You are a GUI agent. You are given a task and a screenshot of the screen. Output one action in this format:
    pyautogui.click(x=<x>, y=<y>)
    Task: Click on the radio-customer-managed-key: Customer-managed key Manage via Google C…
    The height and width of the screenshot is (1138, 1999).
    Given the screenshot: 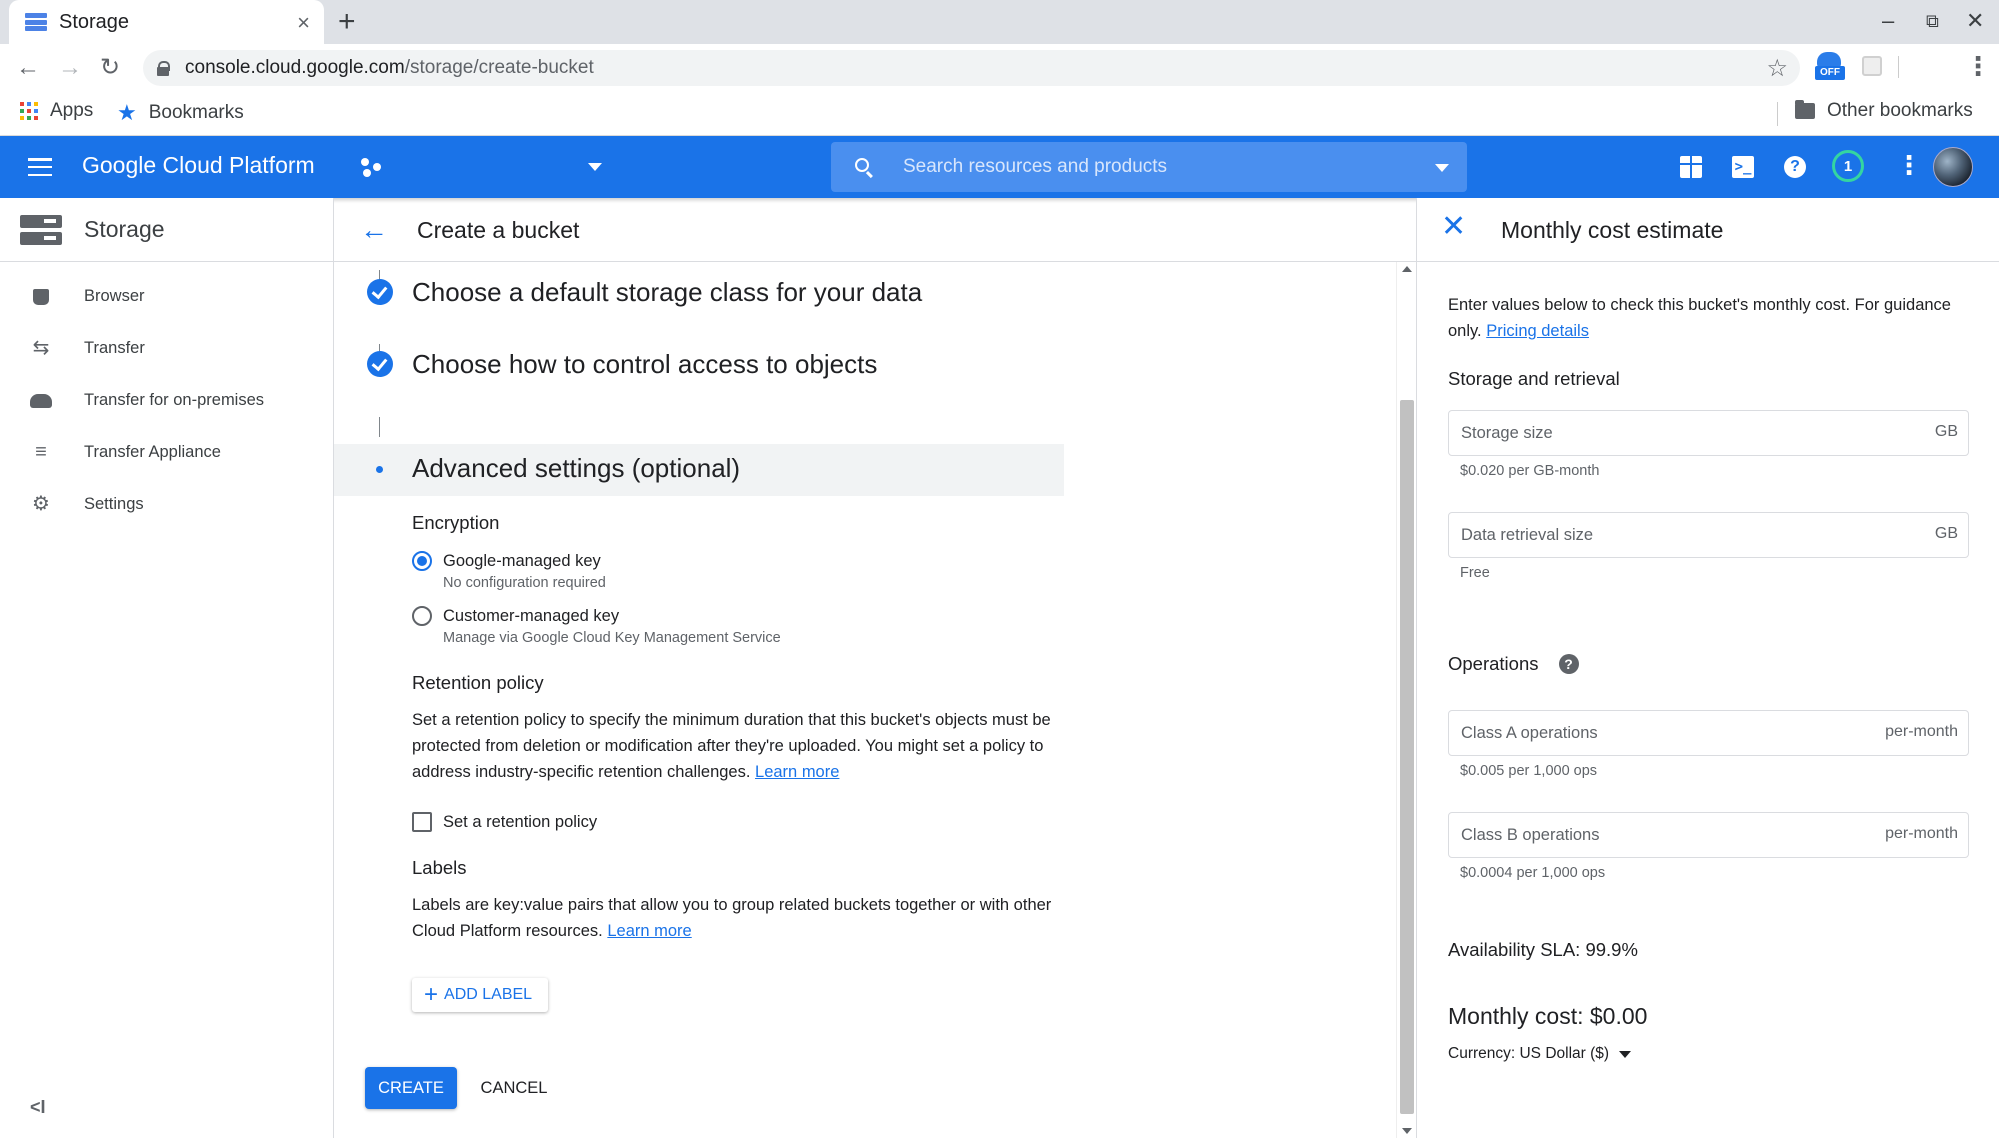 What is the action you would take?
    pyautogui.click(x=596, y=627)
    